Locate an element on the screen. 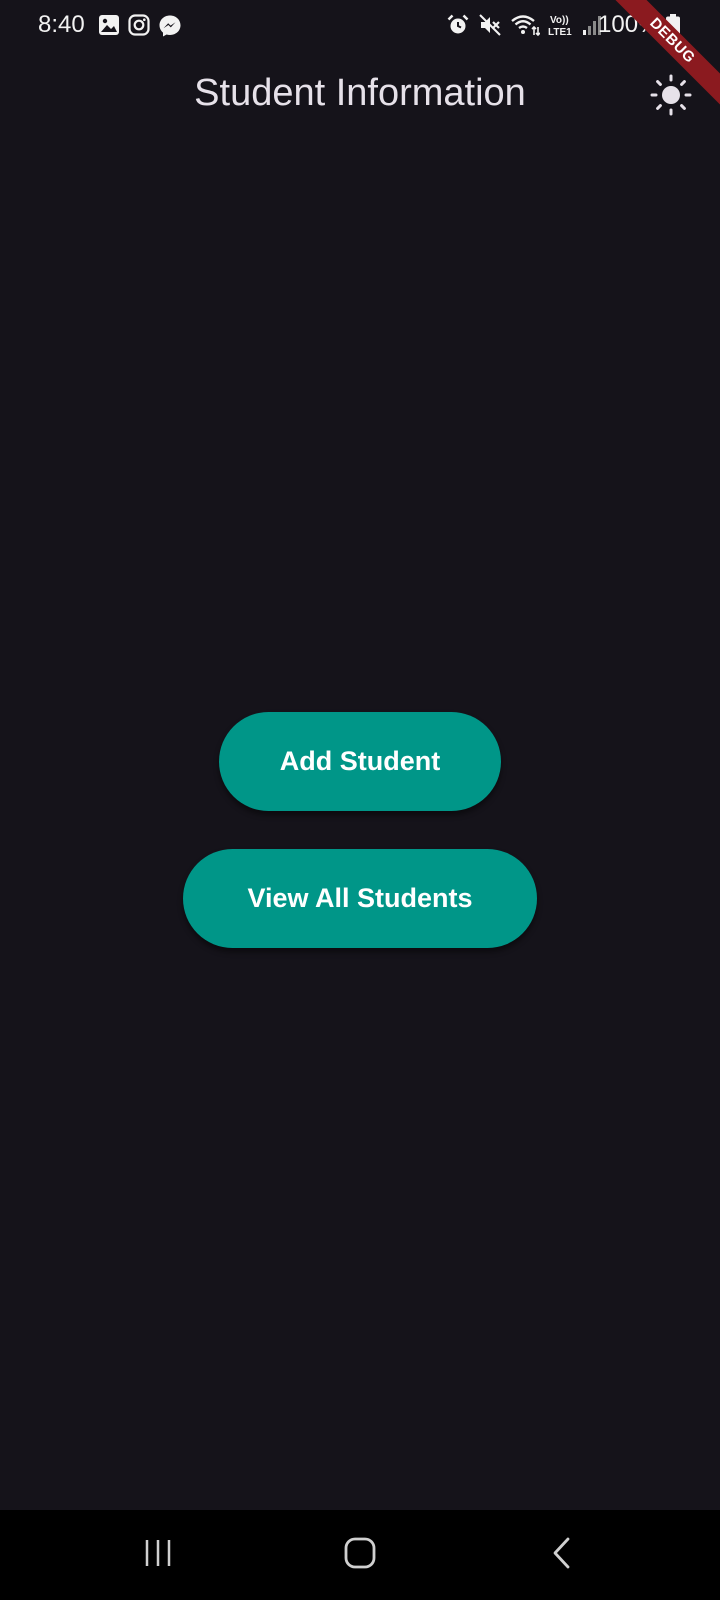 This screenshot has height=1600, width=720. theme-toggle-button is located at coordinates (671, 97).